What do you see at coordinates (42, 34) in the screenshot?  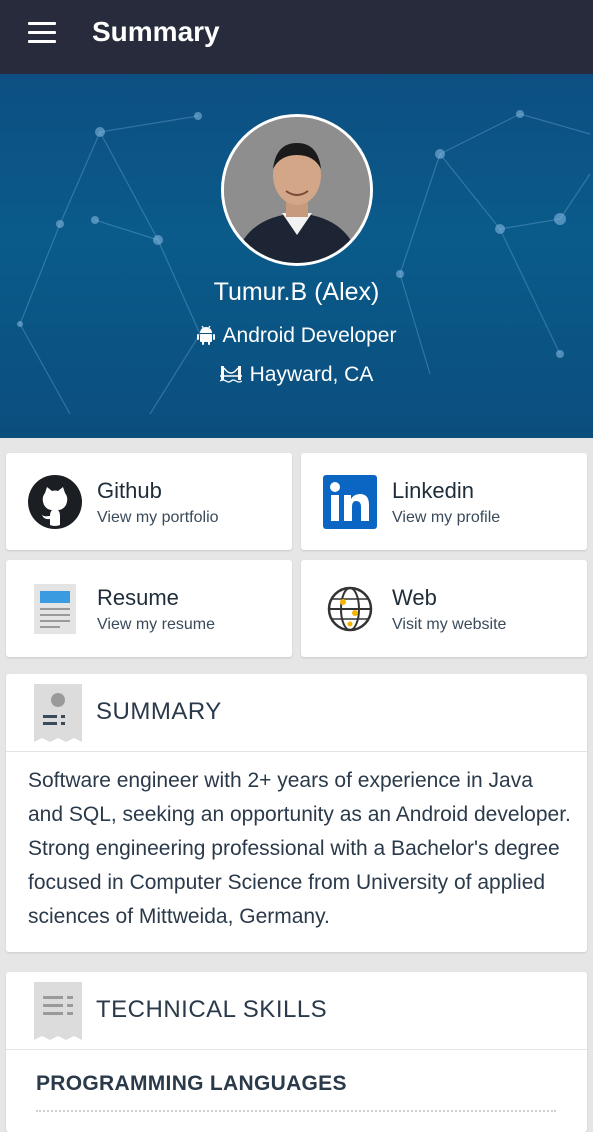 I see `hamburger-menu-icon` at bounding box center [42, 34].